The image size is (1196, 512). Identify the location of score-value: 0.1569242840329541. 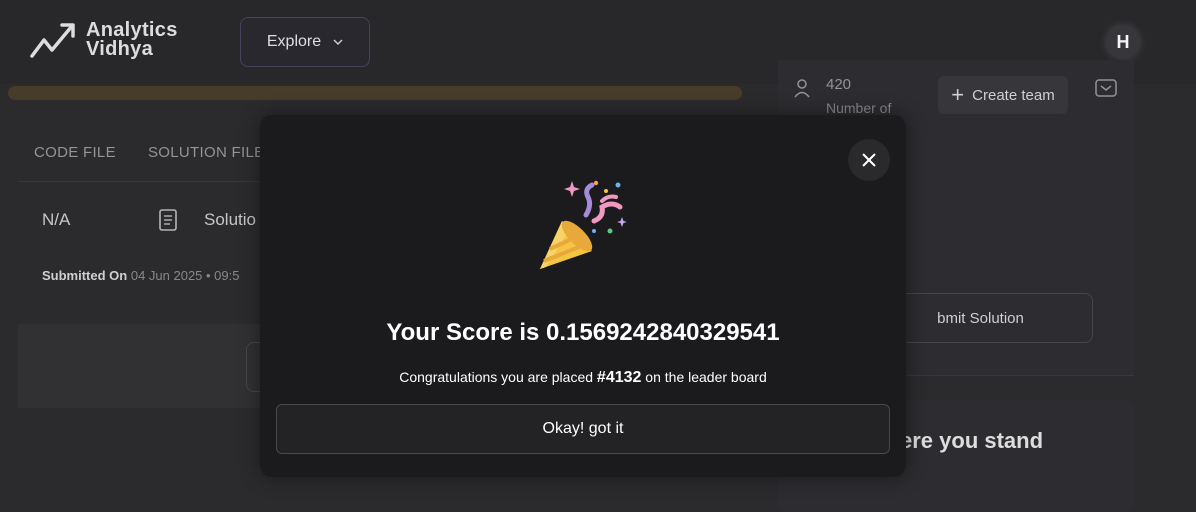
(663, 332).